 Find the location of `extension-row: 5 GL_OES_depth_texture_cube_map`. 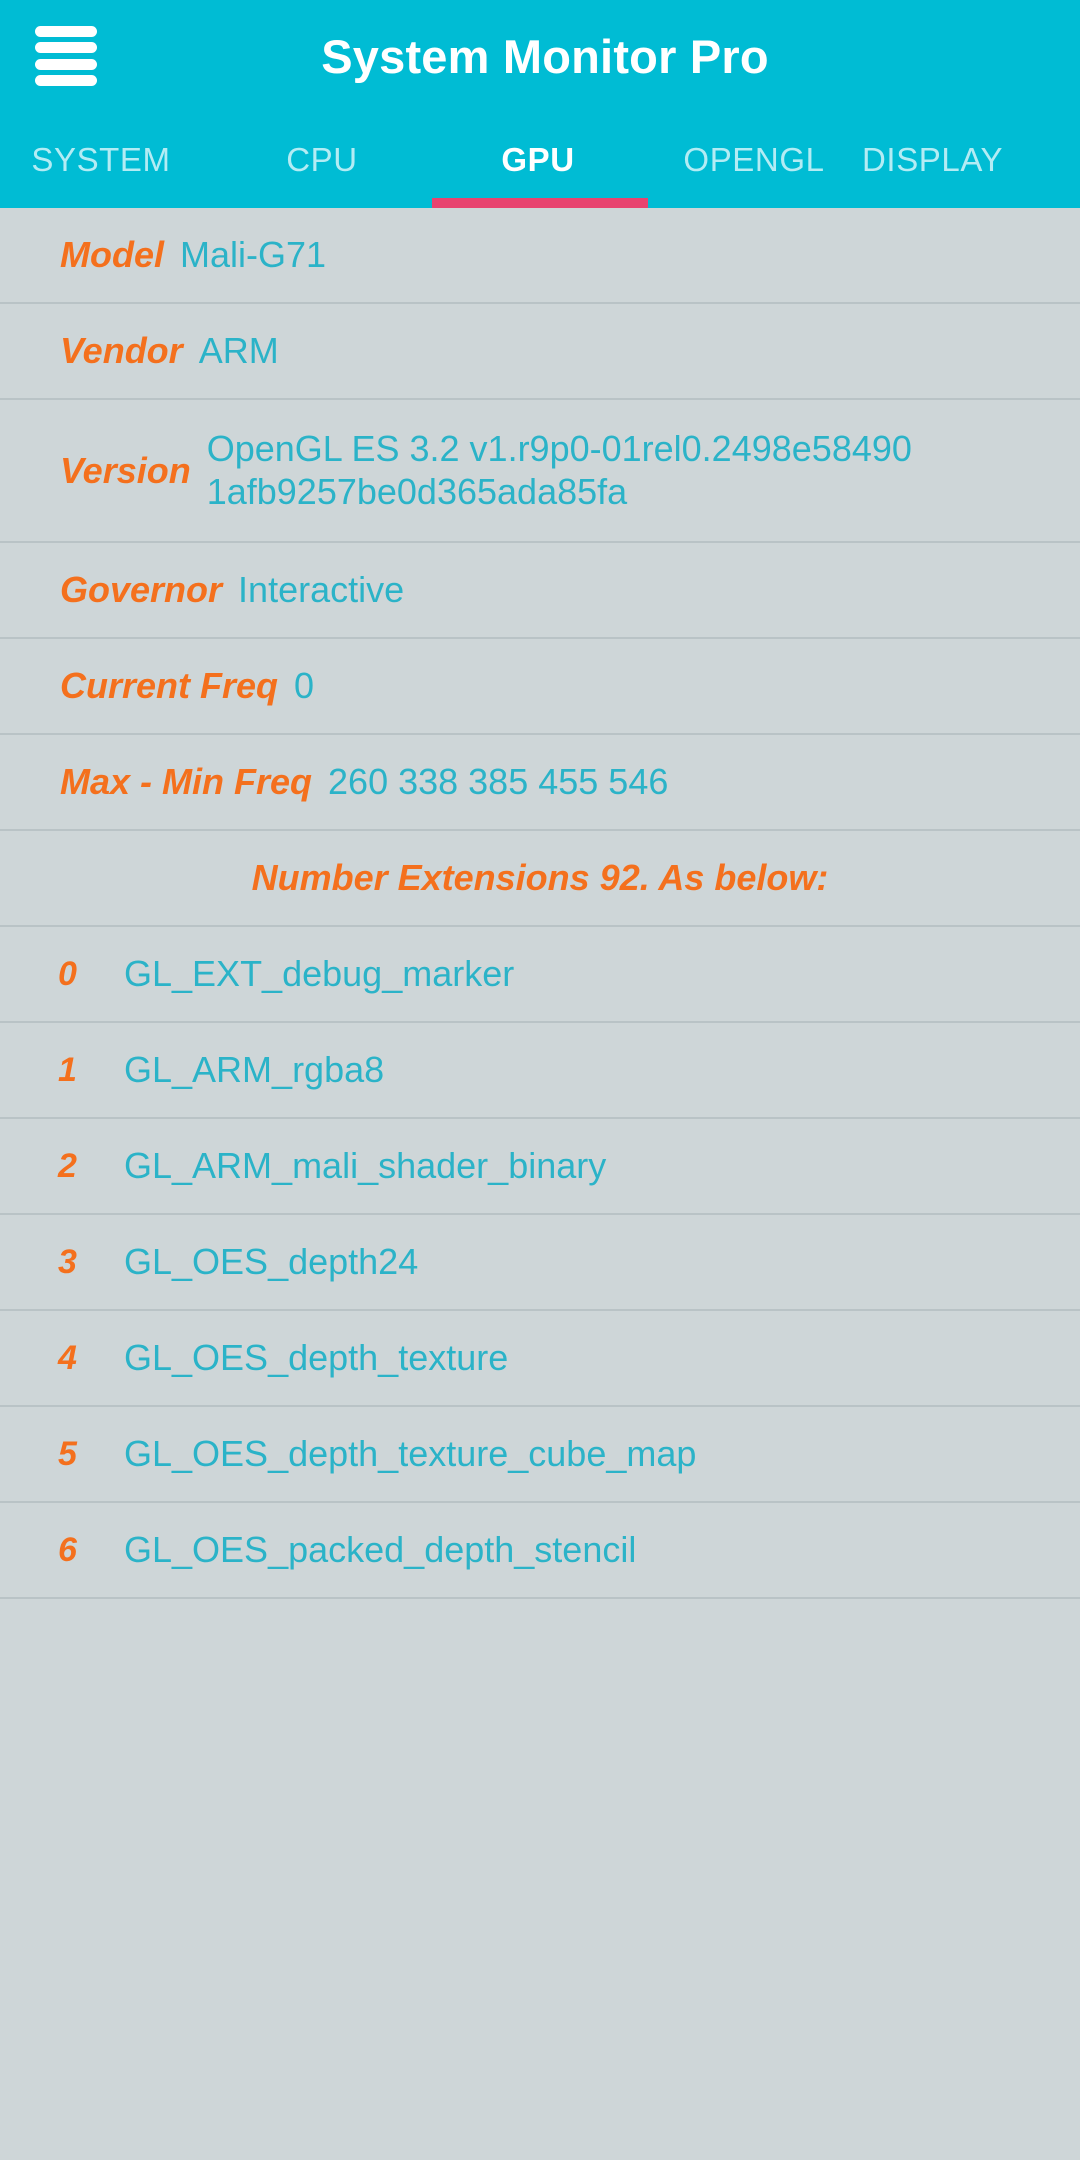

extension-row: 5 GL_OES_depth_texture_cube_map is located at coordinates (540, 1455).